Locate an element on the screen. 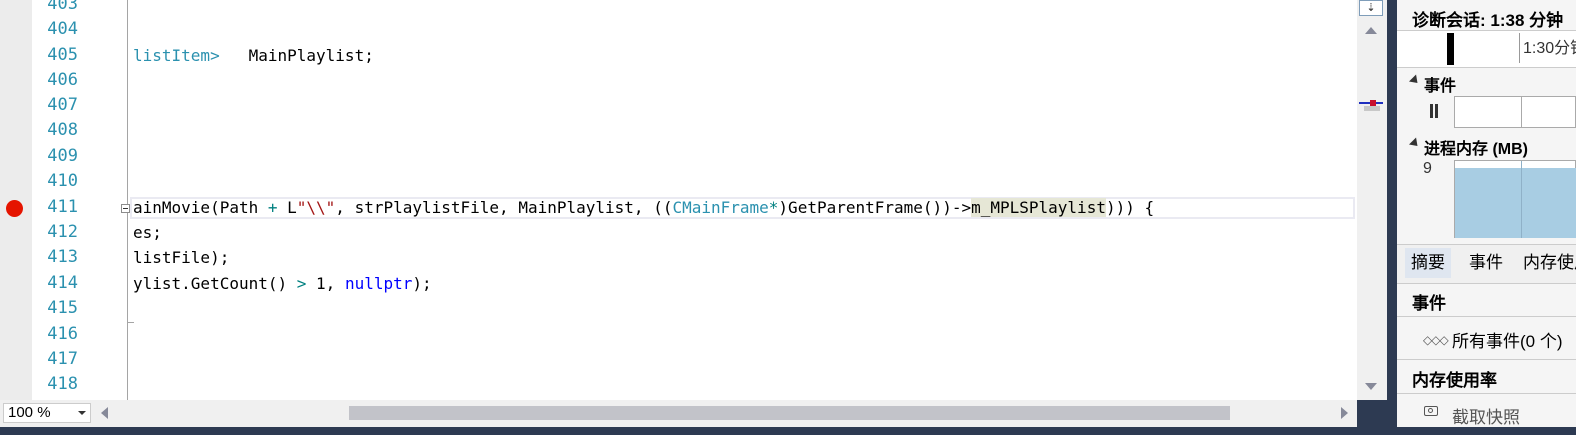 The width and height of the screenshot is (1576, 435). memory-section-title: 进程内存 (MB) is located at coordinates (1476, 149).